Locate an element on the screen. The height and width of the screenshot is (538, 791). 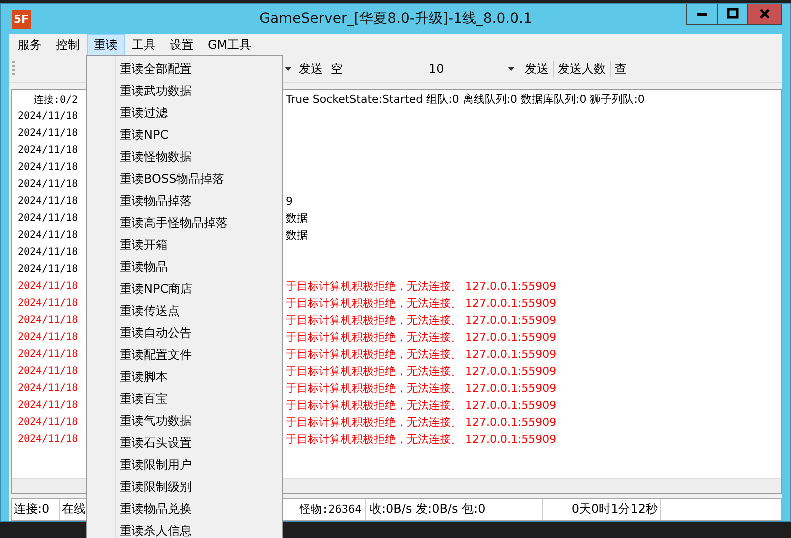
log-text: 连接:0/2 is located at coordinates (56, 100).